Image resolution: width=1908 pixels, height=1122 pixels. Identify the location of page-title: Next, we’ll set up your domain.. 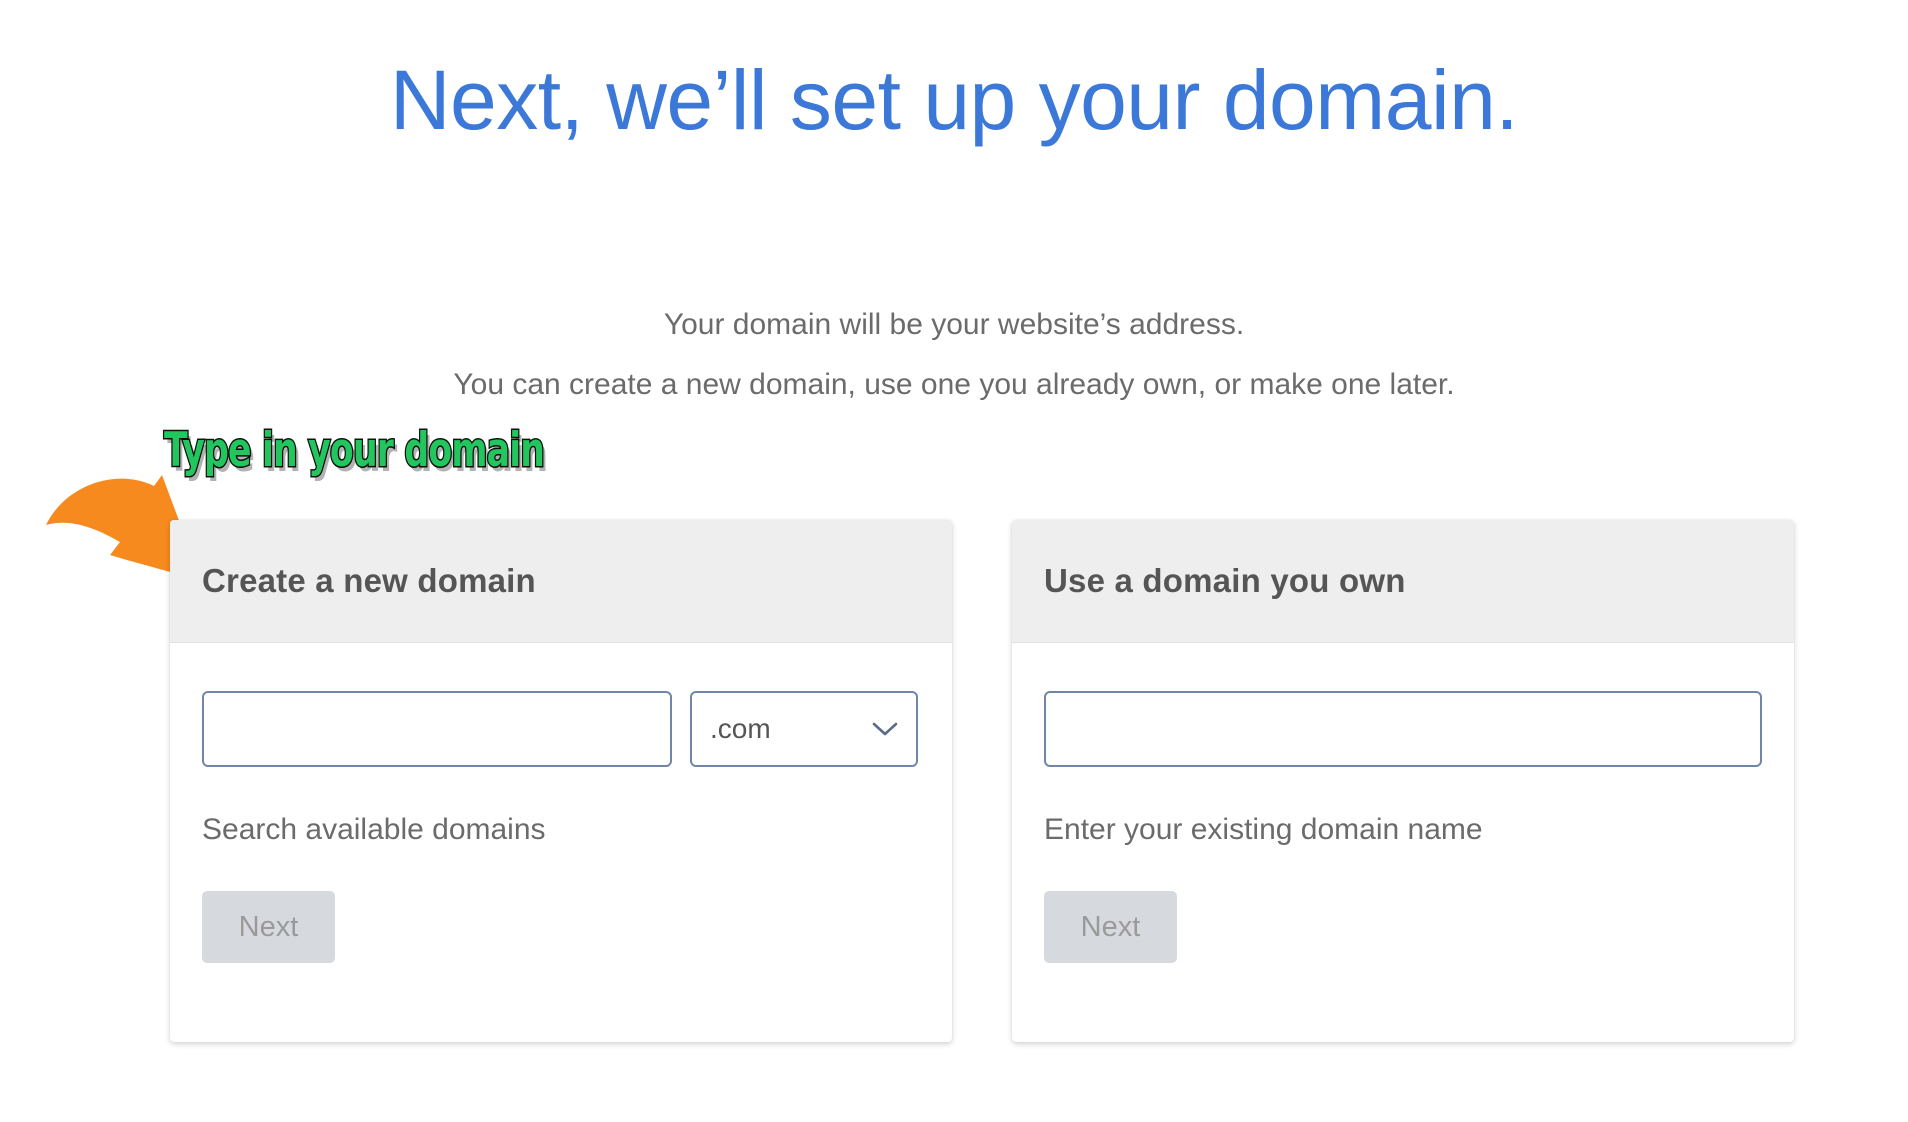
(954, 100).